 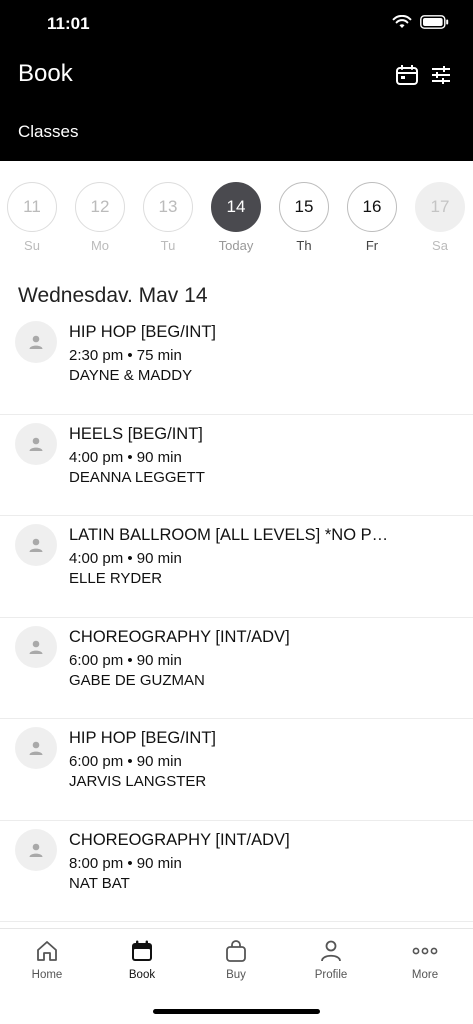 What do you see at coordinates (425, 951) in the screenshot?
I see `more-icon` at bounding box center [425, 951].